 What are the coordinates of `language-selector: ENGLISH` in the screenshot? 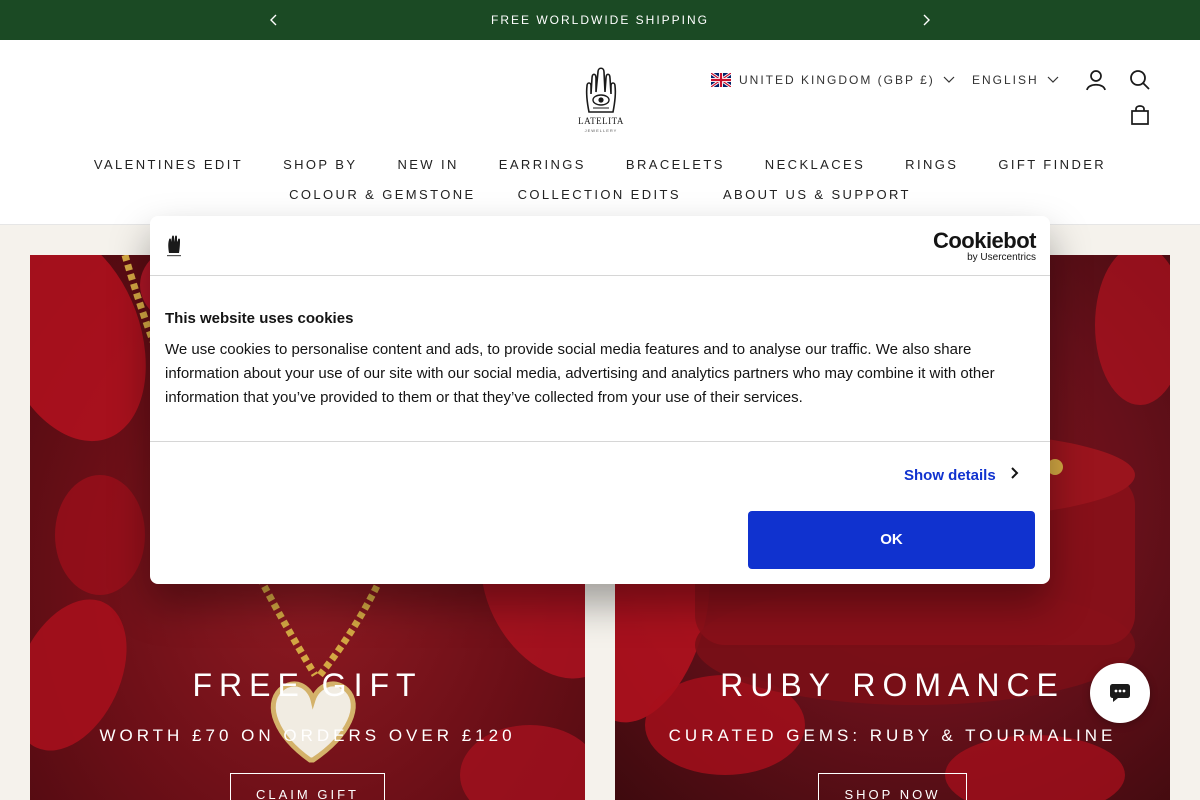 It's located at (1015, 80).